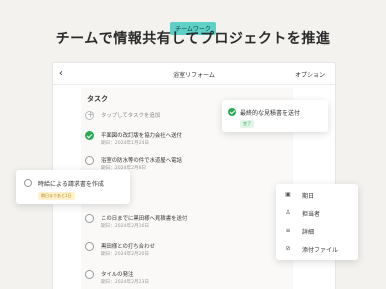  What do you see at coordinates (288, 248) in the screenshot?
I see `paperclip-icon: ⊘` at bounding box center [288, 248].